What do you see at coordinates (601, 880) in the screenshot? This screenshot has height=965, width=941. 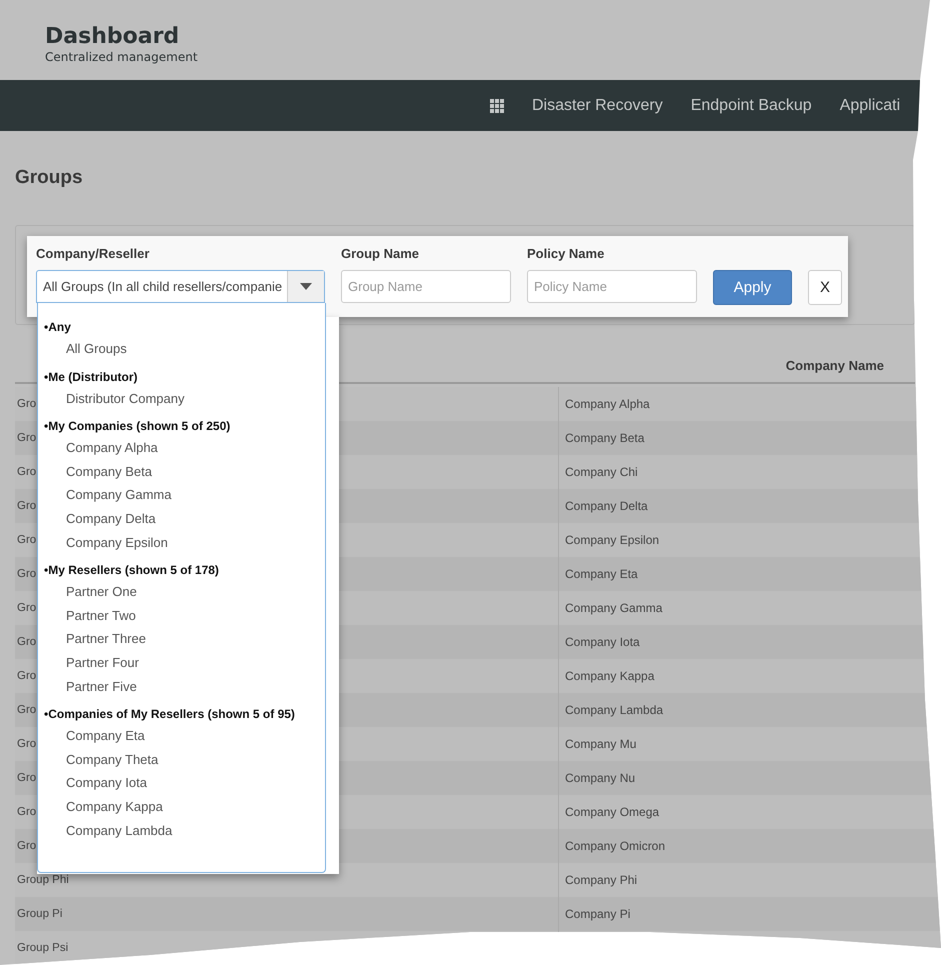 I see `table-cell-text: Company Phi` at bounding box center [601, 880].